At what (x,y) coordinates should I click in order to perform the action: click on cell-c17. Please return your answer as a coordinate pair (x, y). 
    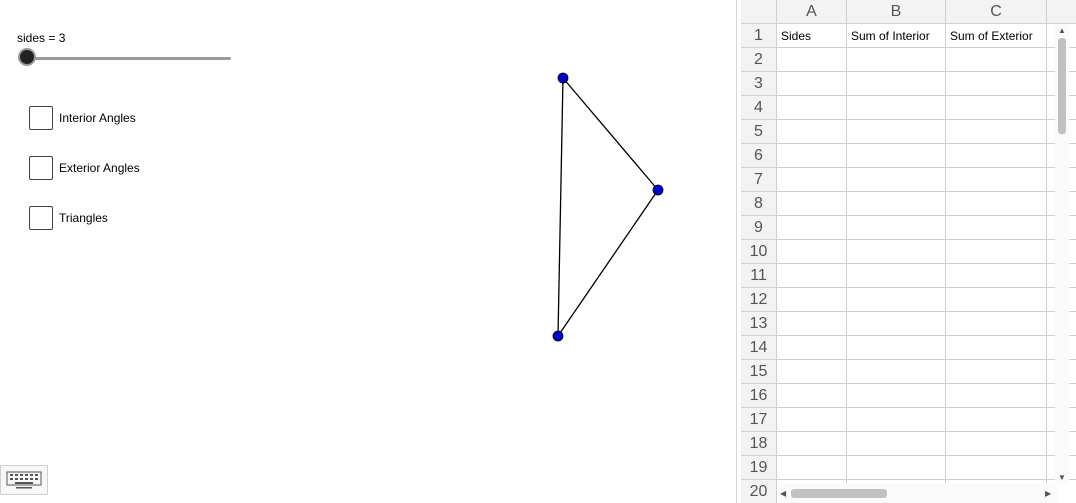
    Looking at the image, I should click on (996, 420).